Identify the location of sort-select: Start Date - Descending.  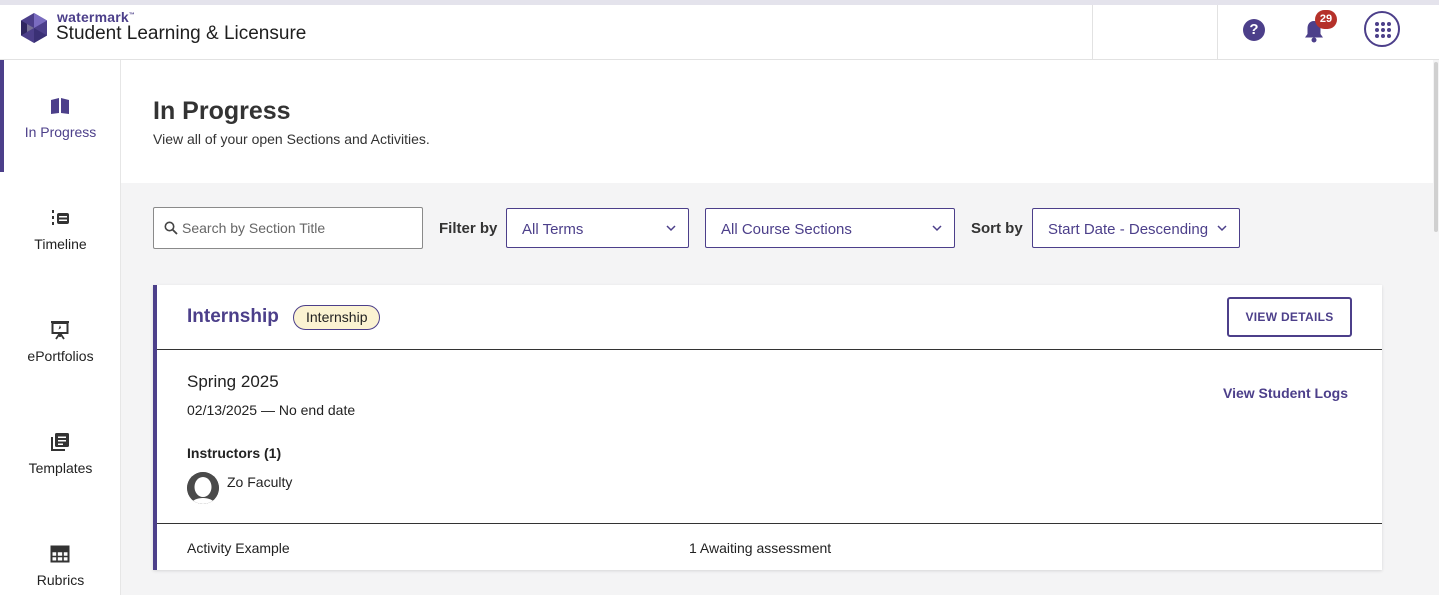
(1136, 228).